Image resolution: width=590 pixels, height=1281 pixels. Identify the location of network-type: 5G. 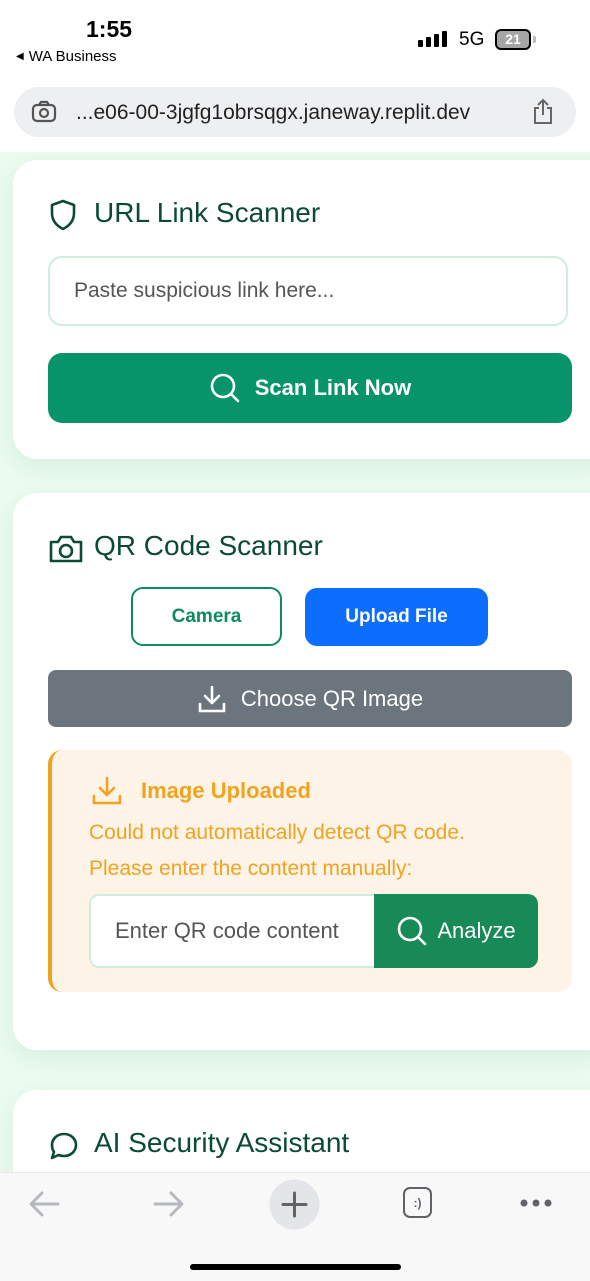
(472, 39).